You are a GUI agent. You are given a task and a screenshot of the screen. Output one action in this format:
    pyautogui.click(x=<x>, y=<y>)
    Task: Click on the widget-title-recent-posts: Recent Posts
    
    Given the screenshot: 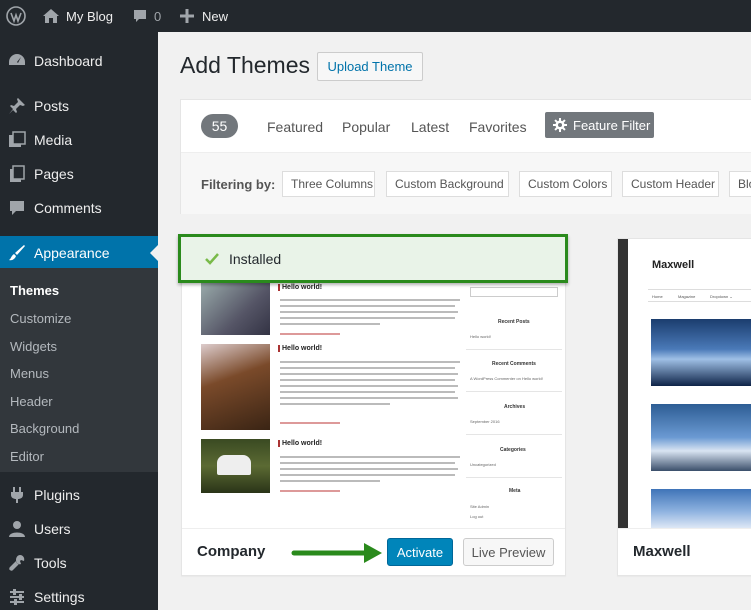 What is the action you would take?
    pyautogui.click(x=514, y=322)
    